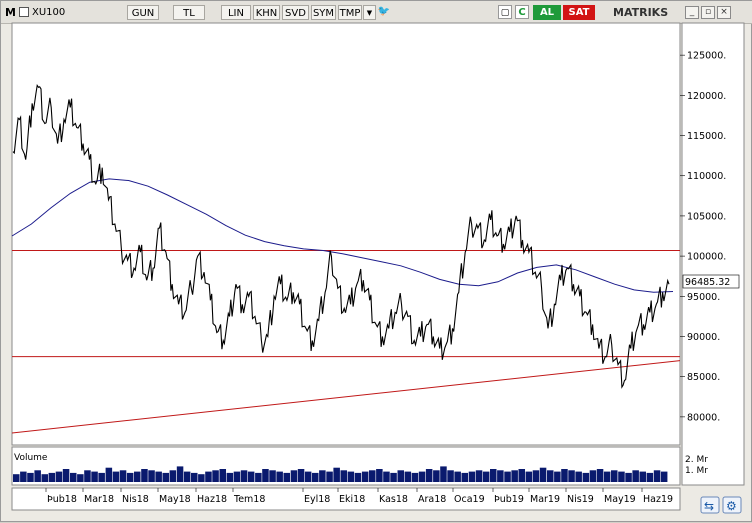 The height and width of the screenshot is (523, 752). What do you see at coordinates (99, 499) in the screenshot?
I see `date-tick-label: Mar18` at bounding box center [99, 499].